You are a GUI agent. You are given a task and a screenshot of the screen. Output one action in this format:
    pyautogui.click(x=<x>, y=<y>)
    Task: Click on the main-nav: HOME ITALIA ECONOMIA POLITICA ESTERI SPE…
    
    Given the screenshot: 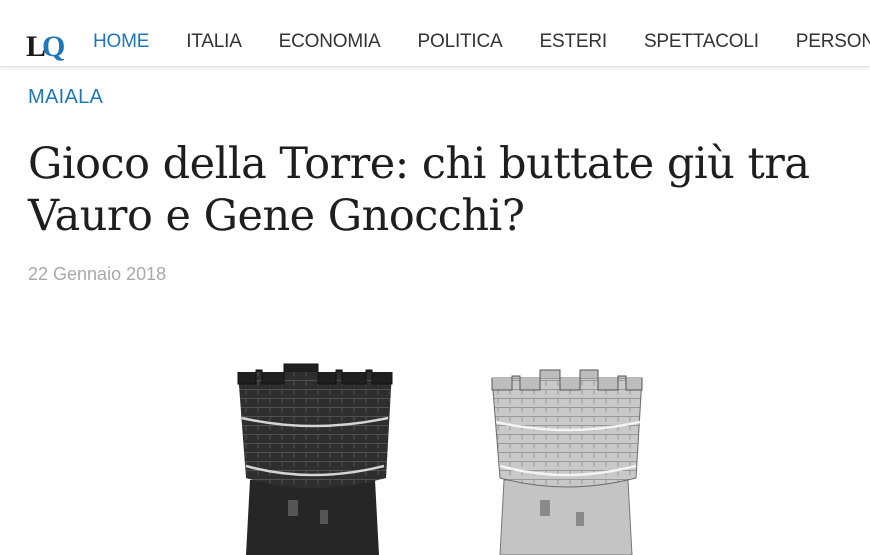 What is the action you would take?
    pyautogui.click(x=481, y=42)
    